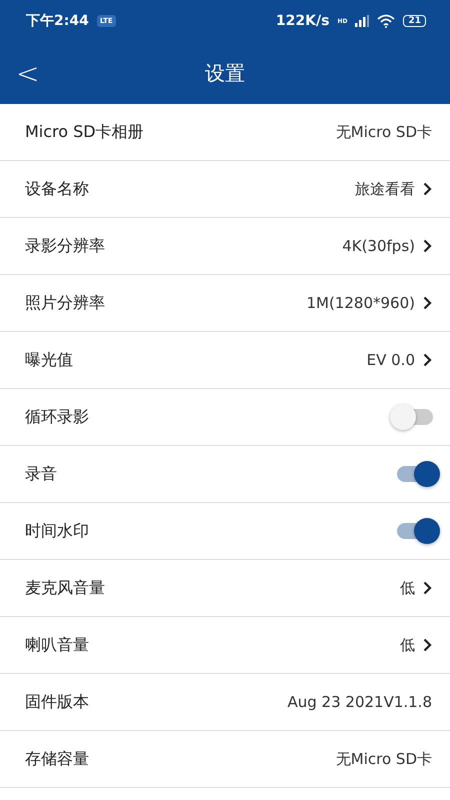 Image resolution: width=450 pixels, height=800 pixels. What do you see at coordinates (57, 21) in the screenshot?
I see `status-time: 下午2:44` at bounding box center [57, 21].